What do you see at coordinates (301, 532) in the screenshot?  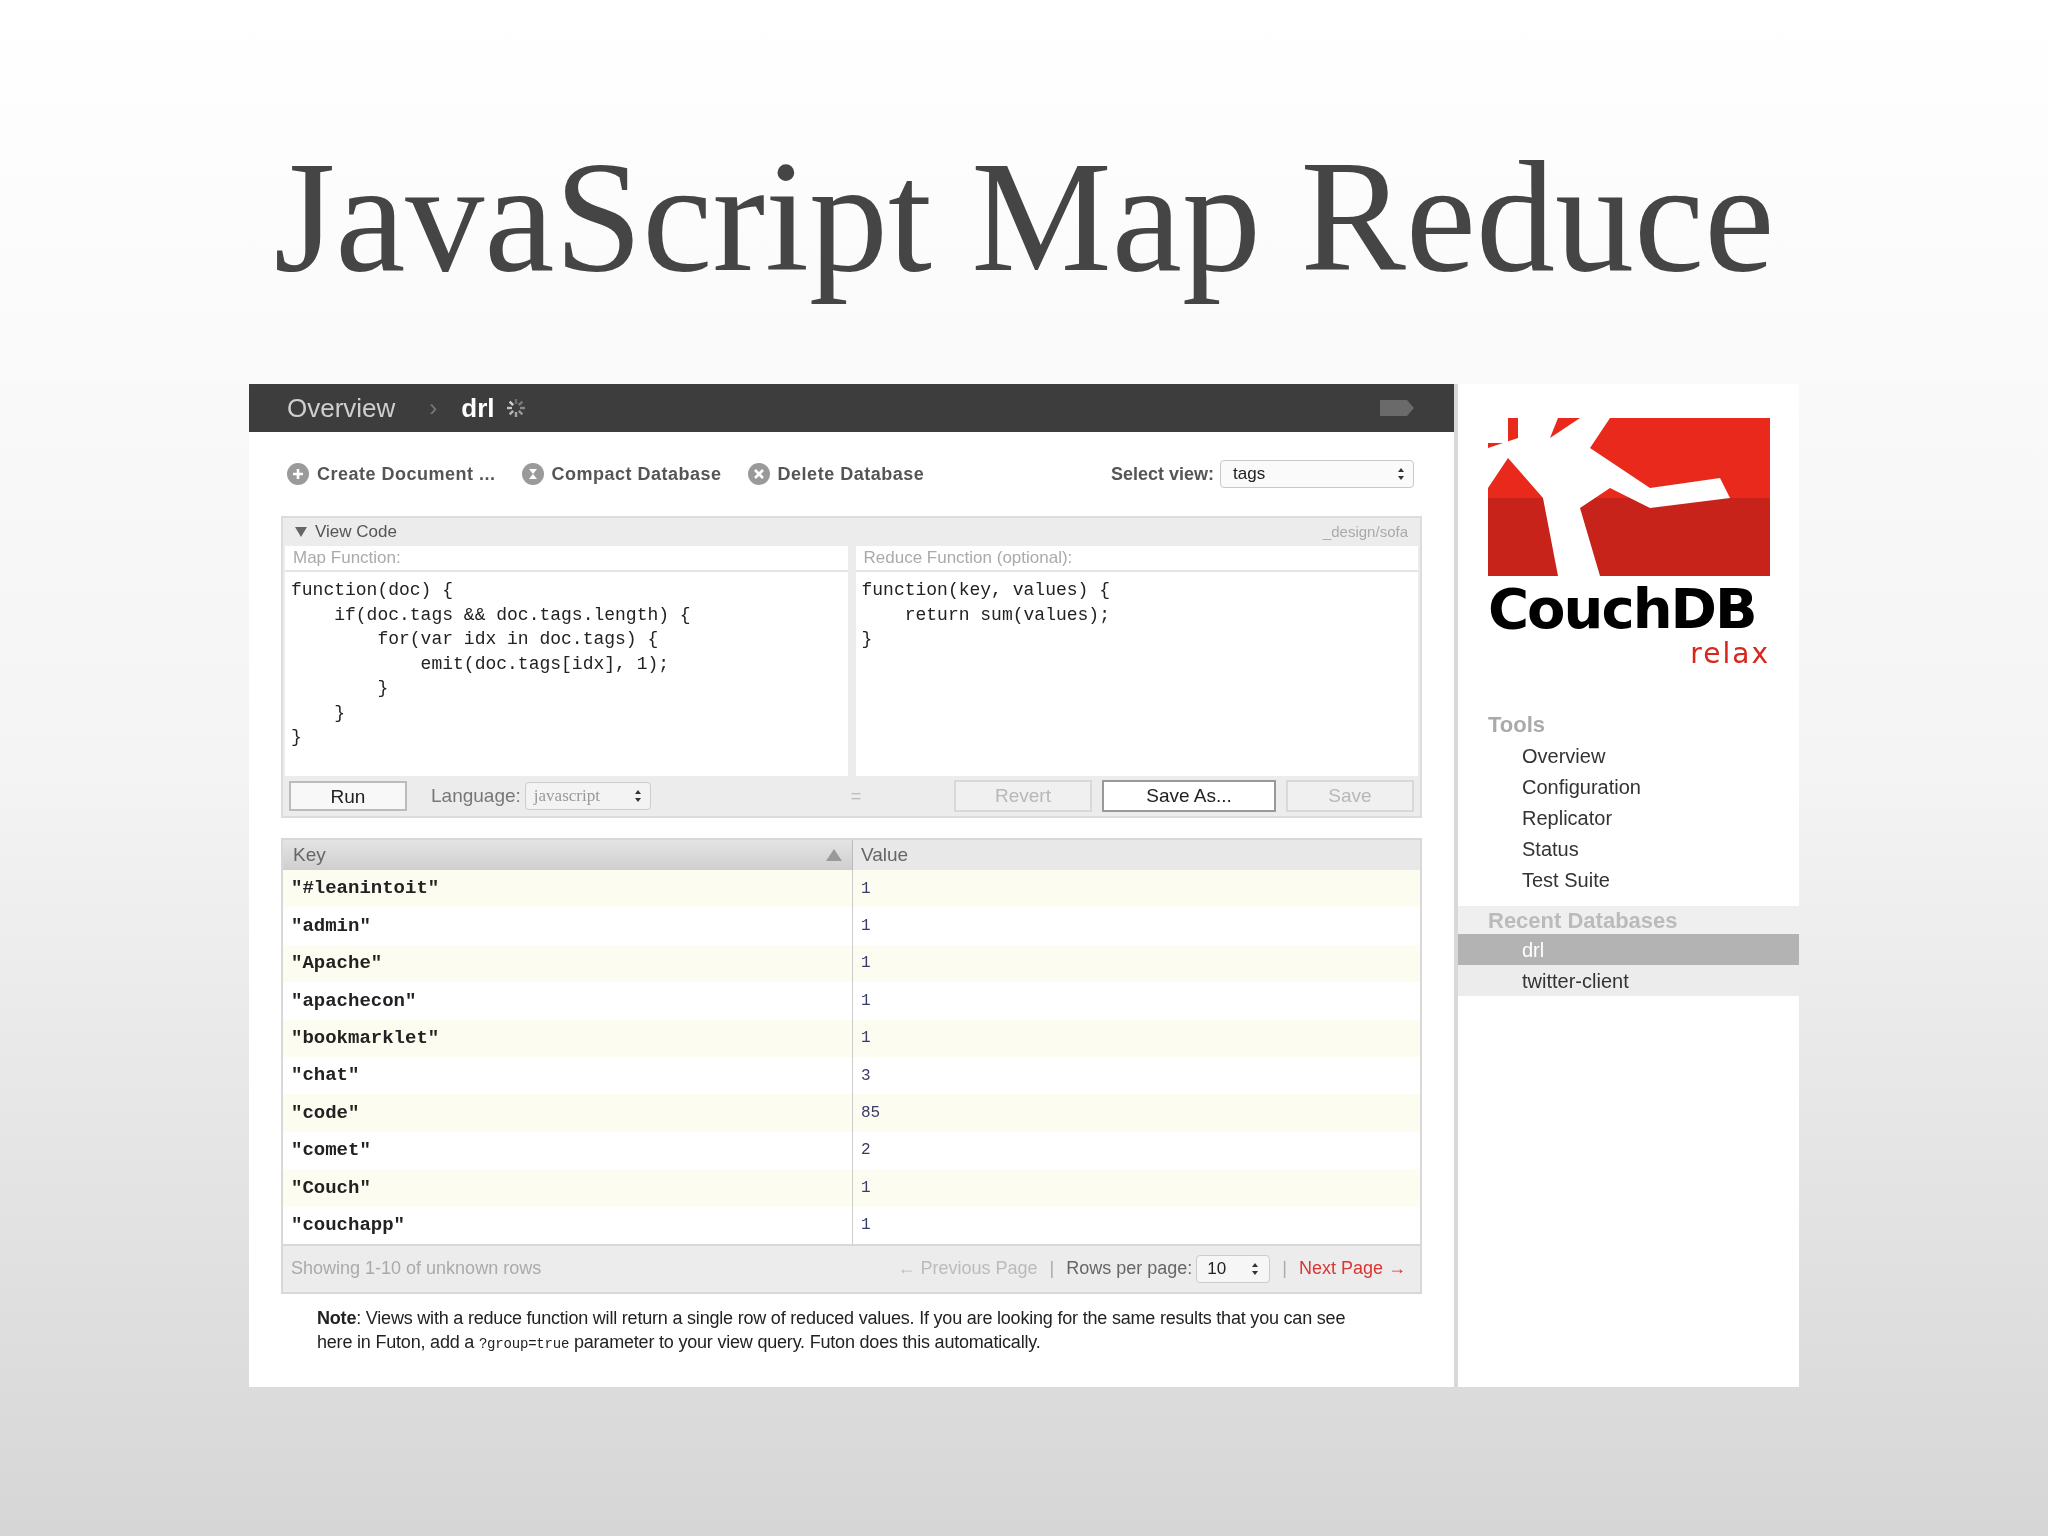 I see `disclosure-triangle-icon` at bounding box center [301, 532].